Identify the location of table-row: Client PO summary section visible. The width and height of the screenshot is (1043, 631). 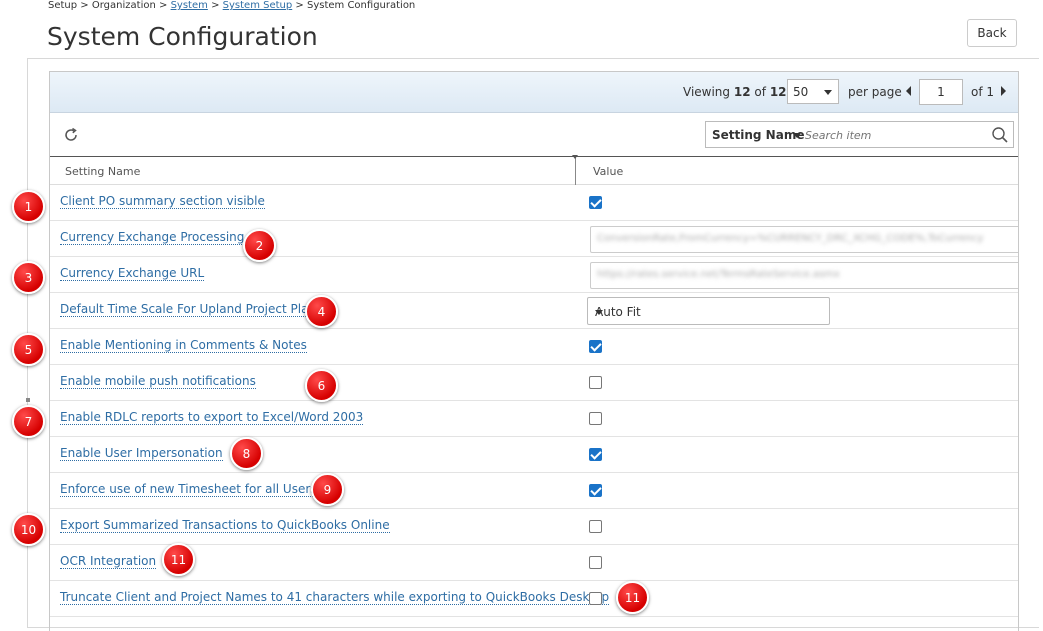
(534, 203).